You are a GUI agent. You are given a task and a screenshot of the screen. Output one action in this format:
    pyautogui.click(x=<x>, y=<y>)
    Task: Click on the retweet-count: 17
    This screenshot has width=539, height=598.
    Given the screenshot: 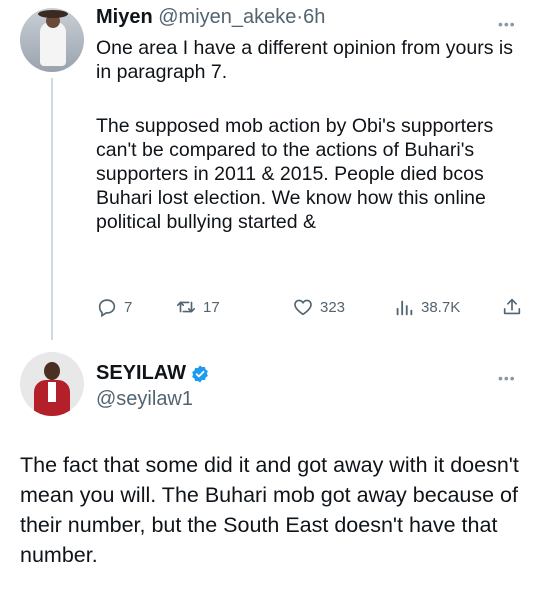 What is the action you would take?
    pyautogui.click(x=211, y=307)
    